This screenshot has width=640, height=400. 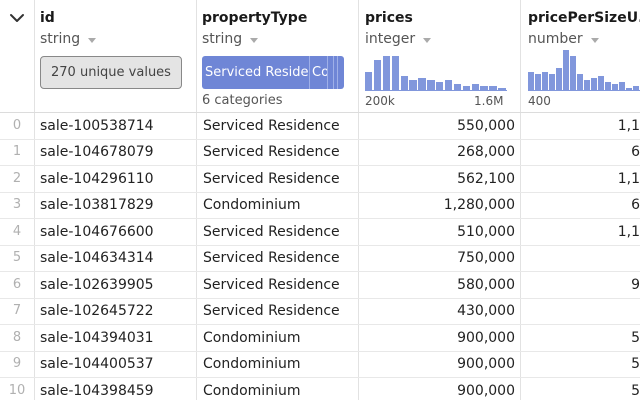 I want to click on cell-prices: 268,000, so click(x=437, y=152).